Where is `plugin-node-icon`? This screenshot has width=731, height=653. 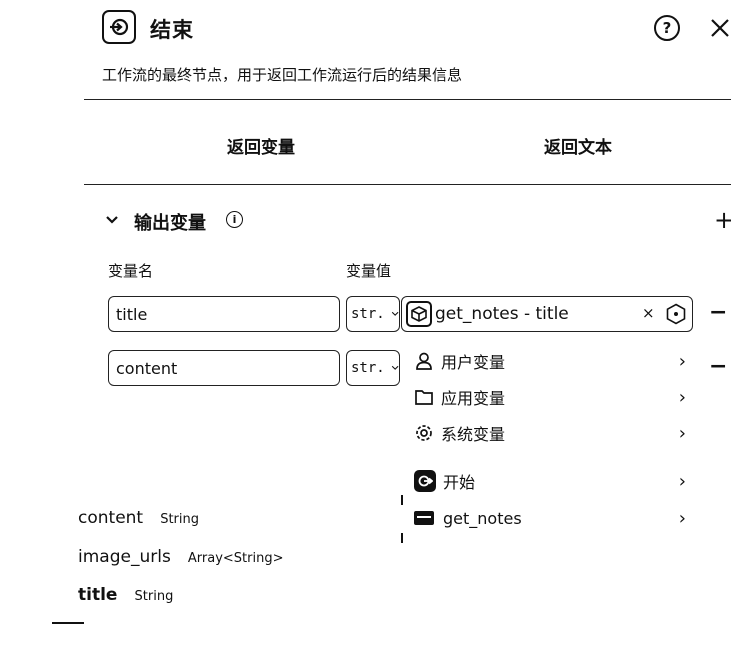
plugin-node-icon is located at coordinates (419, 314).